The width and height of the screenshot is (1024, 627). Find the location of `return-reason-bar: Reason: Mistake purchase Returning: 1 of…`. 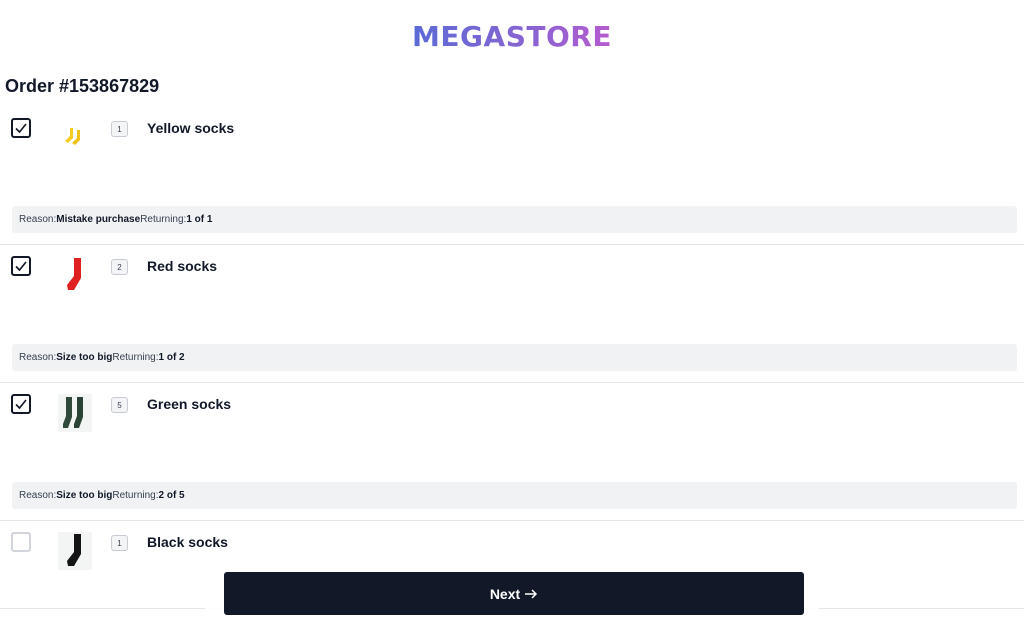

return-reason-bar: Reason: Mistake purchase Returning: 1 of… is located at coordinates (514, 219).